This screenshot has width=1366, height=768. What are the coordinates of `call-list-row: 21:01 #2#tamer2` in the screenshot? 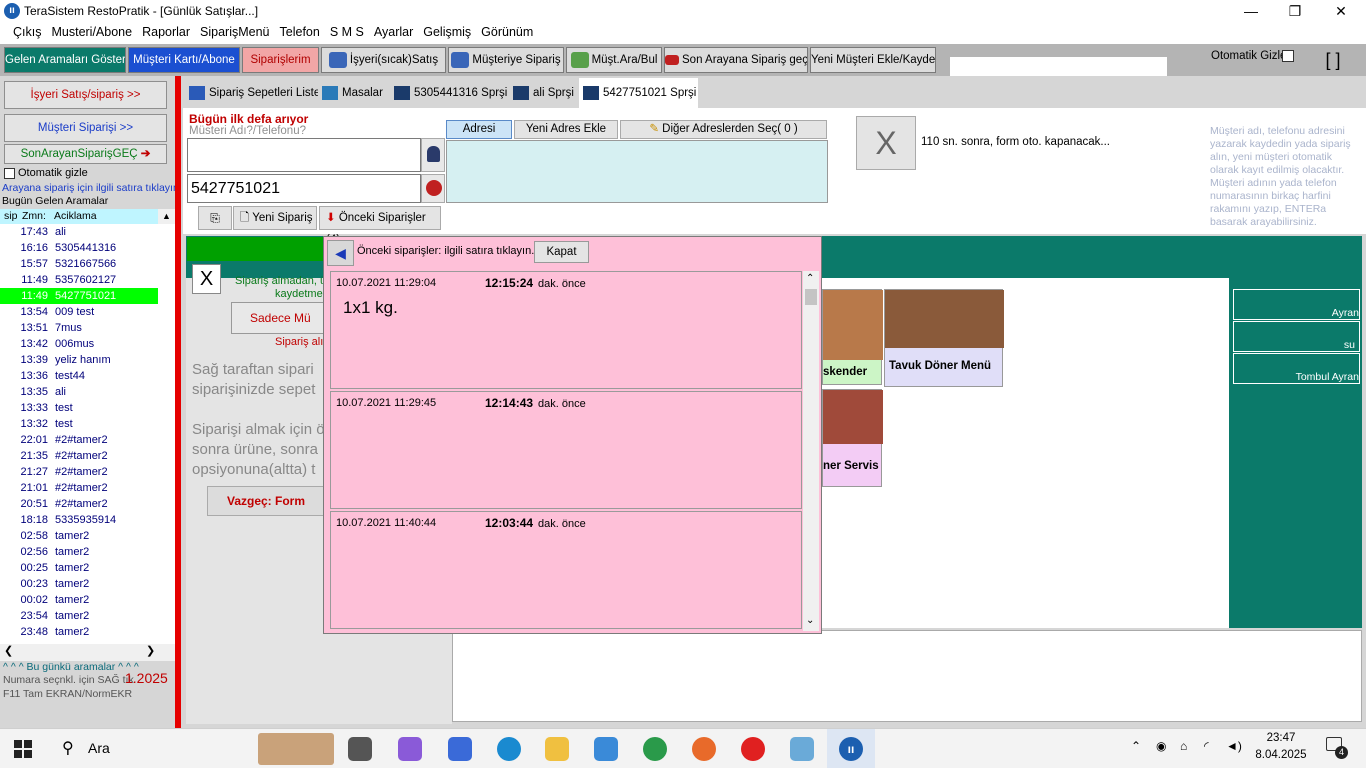 It's located at (87, 488).